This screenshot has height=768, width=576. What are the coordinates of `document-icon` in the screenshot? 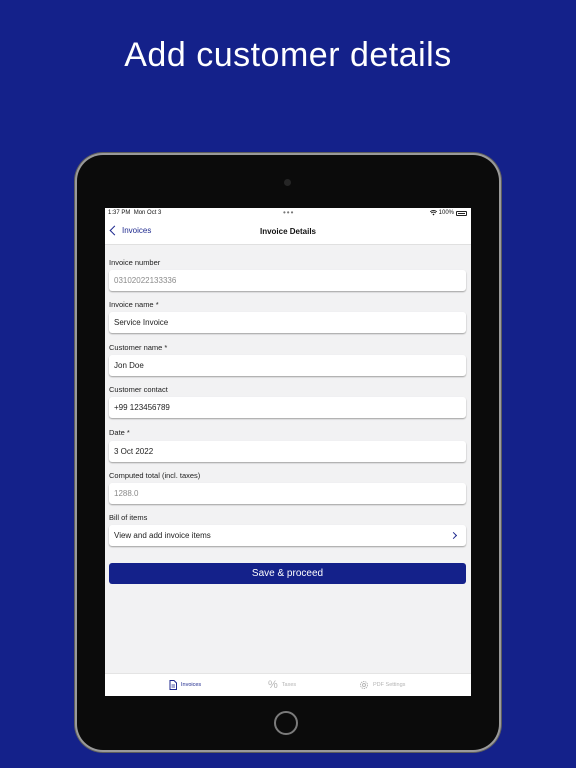 It's located at (173, 685).